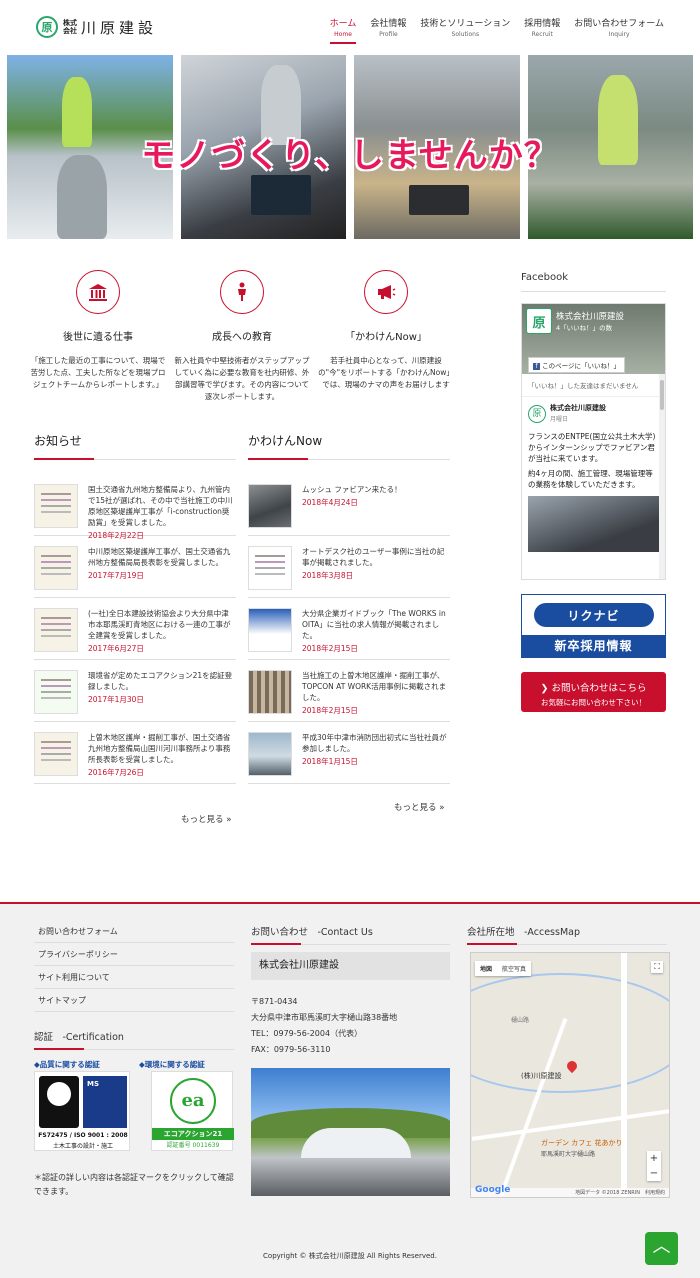 The width and height of the screenshot is (700, 1278). I want to click on map-type-tabs: 地図 航空写真, so click(503, 968).